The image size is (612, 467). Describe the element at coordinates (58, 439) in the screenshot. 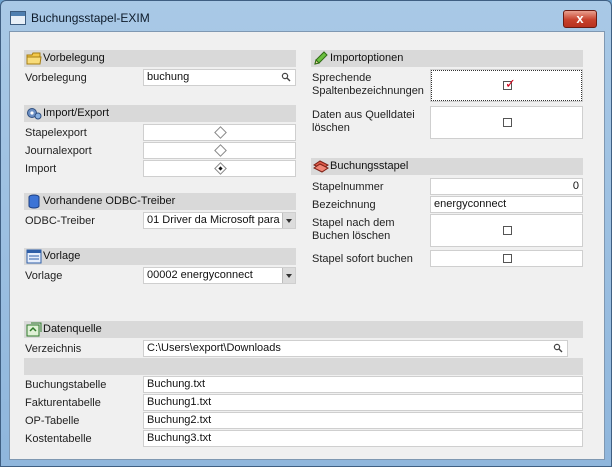

I see `kostentabelle-label: Kostentabelle` at that location.